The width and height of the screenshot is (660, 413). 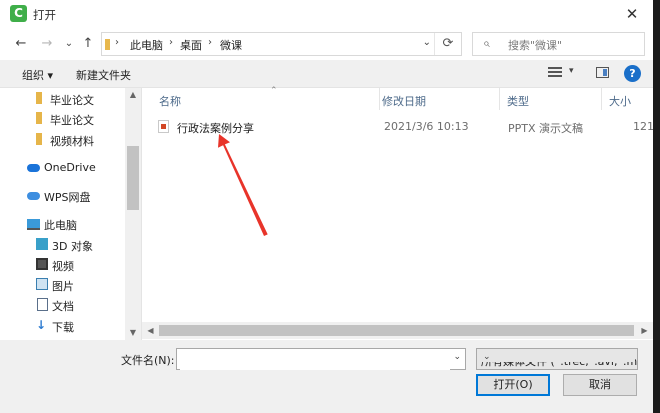 I want to click on help-icon: ?, so click(x=632, y=73).